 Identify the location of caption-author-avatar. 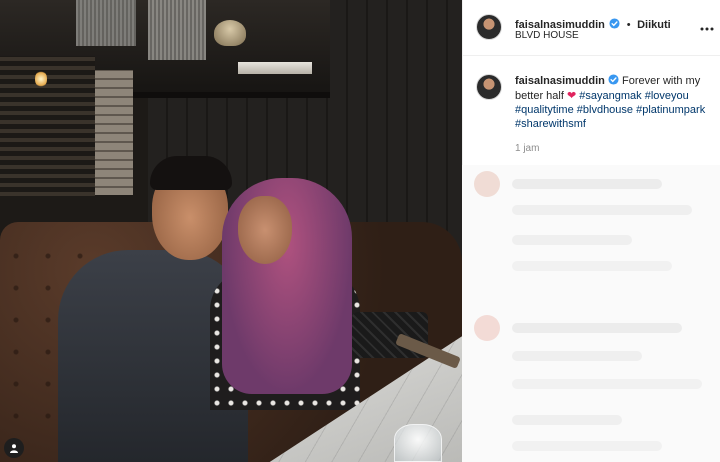
(489, 87).